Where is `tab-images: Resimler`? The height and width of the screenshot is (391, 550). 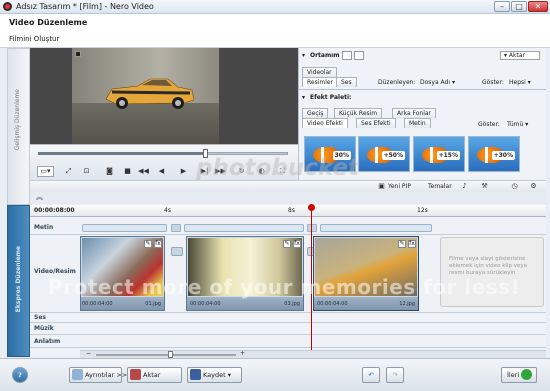
tab-images: Resimler is located at coordinates (320, 82).